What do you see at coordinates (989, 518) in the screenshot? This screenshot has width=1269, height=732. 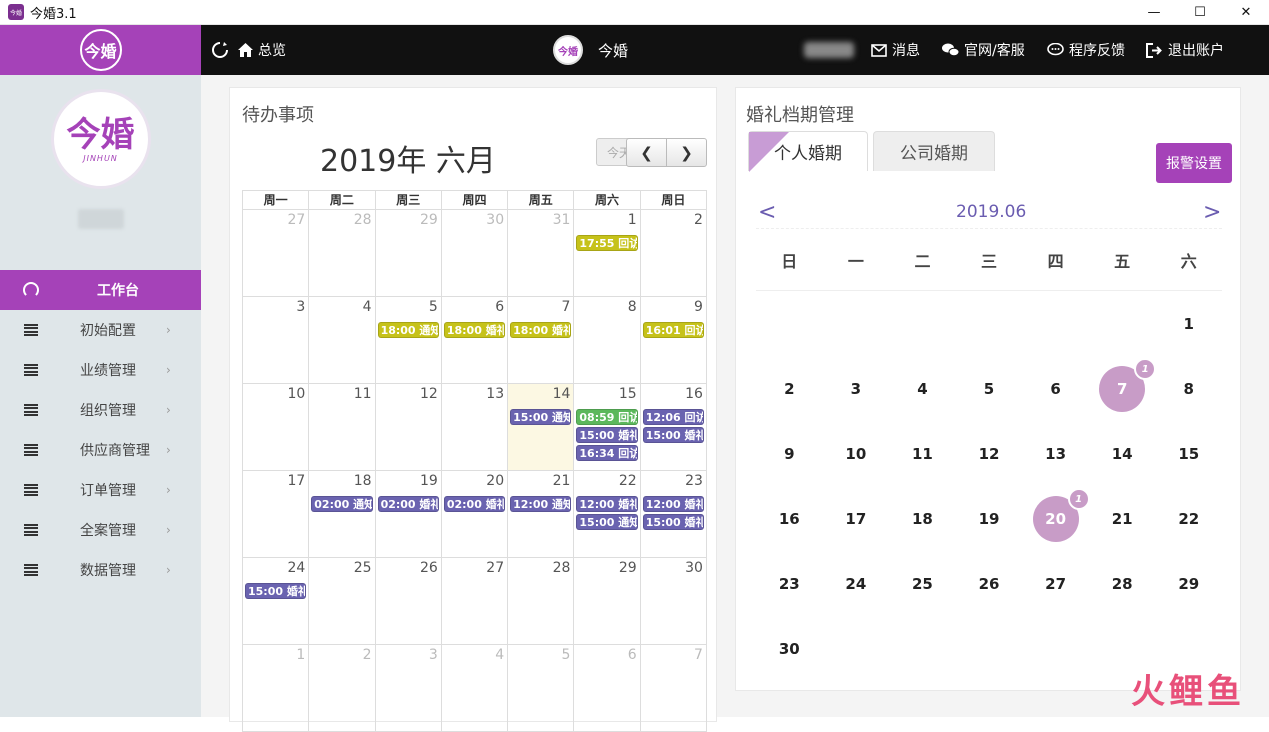 I see `mini-day: 19` at bounding box center [989, 518].